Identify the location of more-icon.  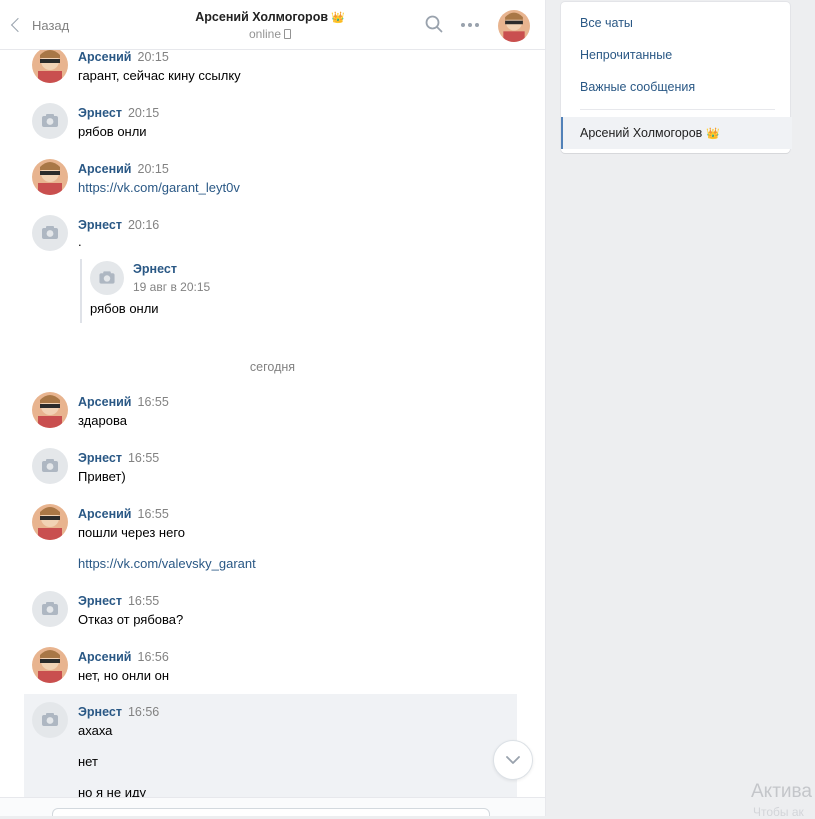
(470, 25).